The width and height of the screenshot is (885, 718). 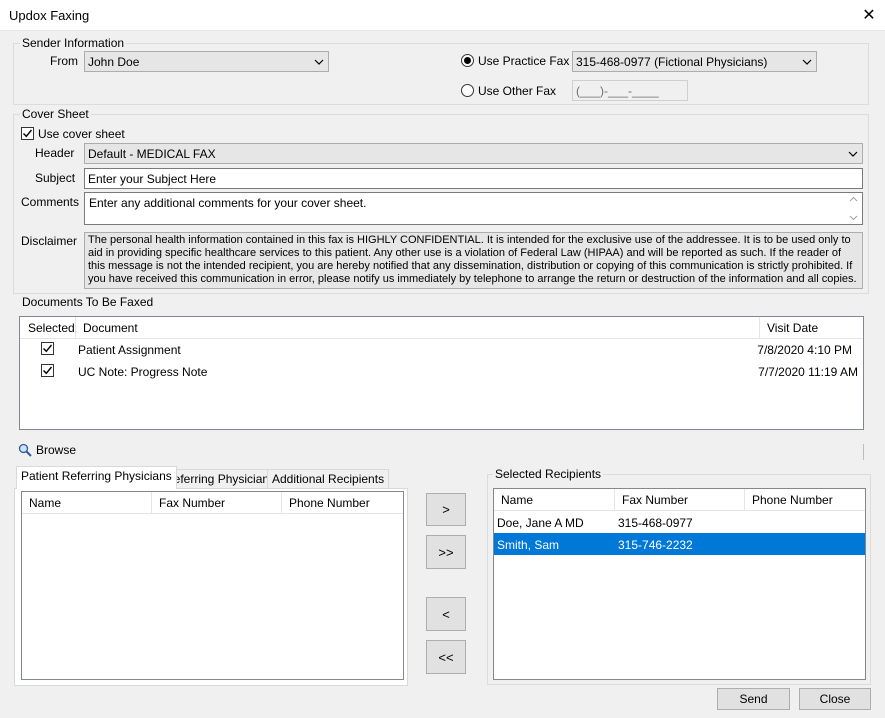 I want to click on cover-sheet-label: Cover Sheet, so click(x=55, y=114).